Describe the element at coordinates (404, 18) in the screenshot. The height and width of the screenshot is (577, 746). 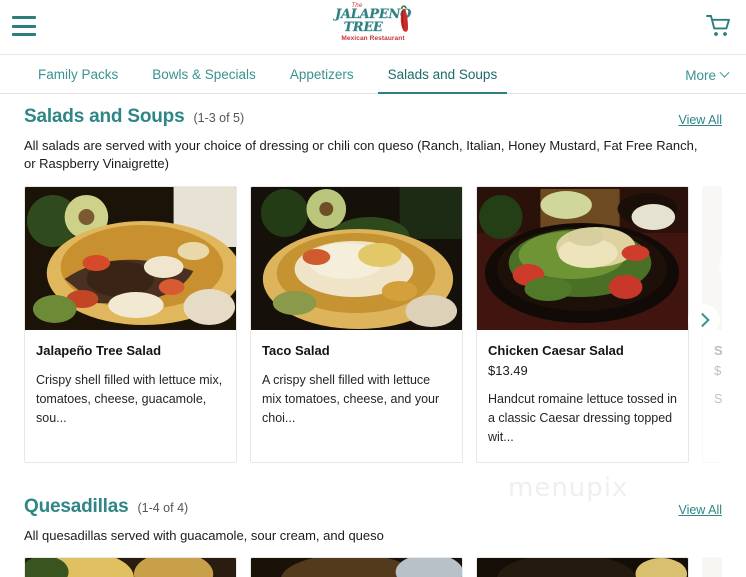
I see `chili-pepper-icon` at that location.